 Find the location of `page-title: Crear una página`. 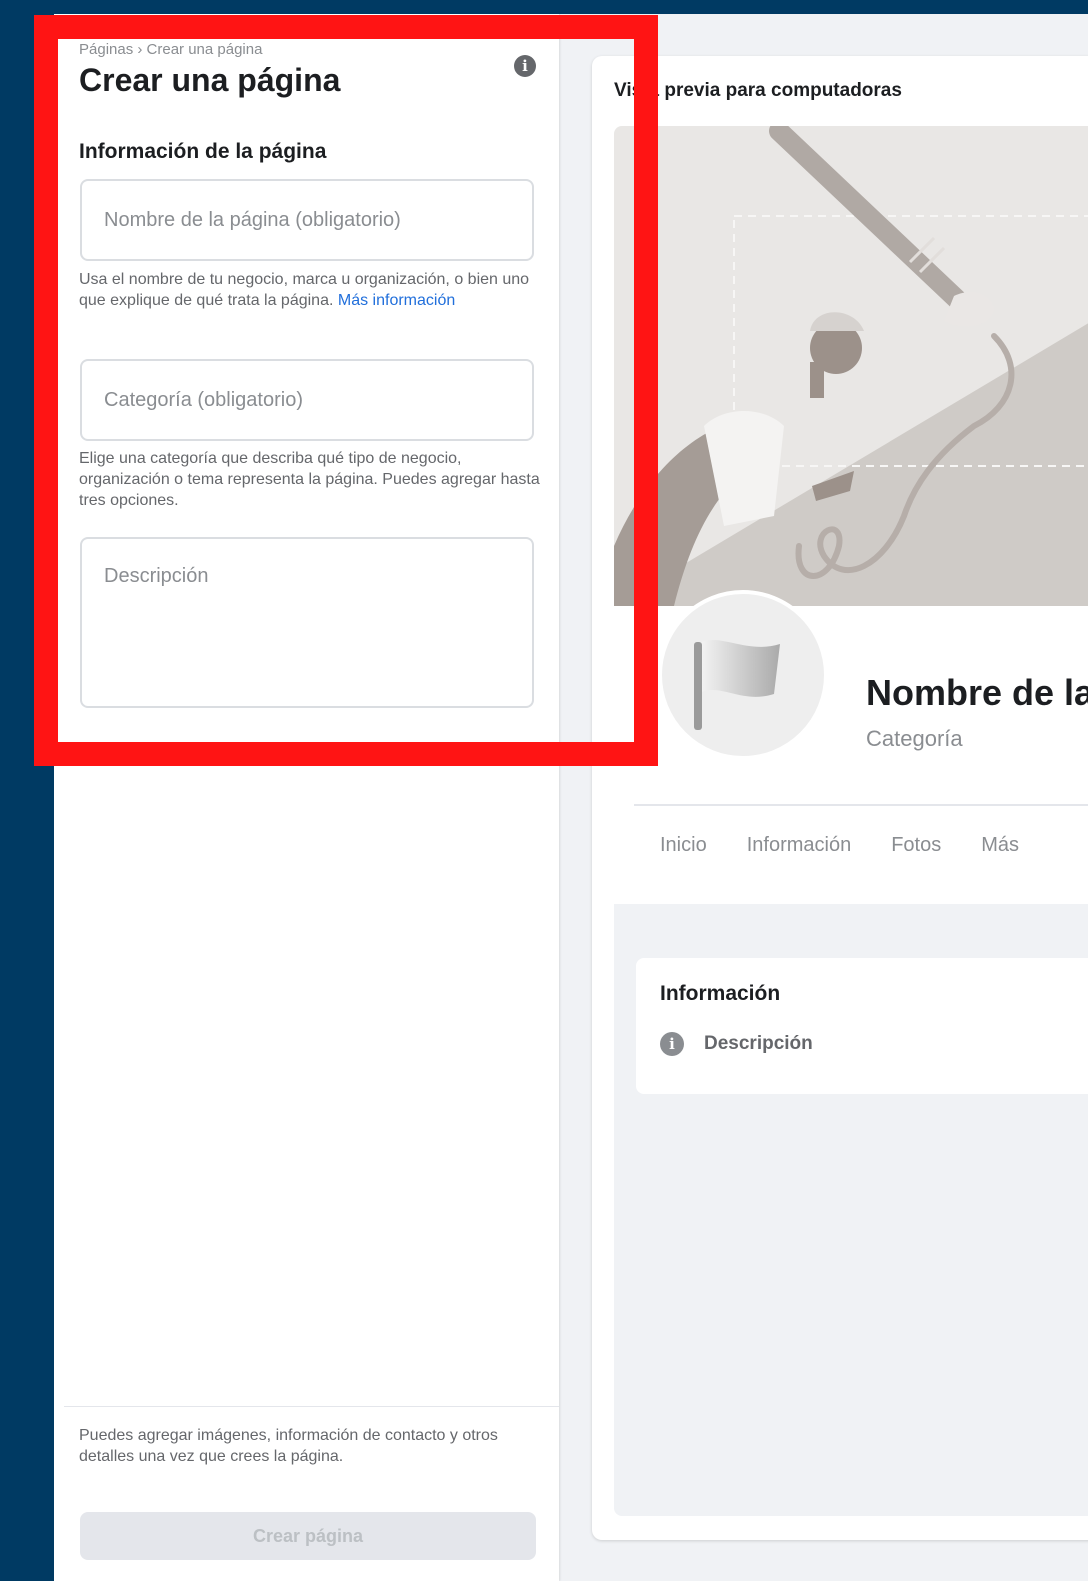

page-title: Crear una página is located at coordinates (210, 80).